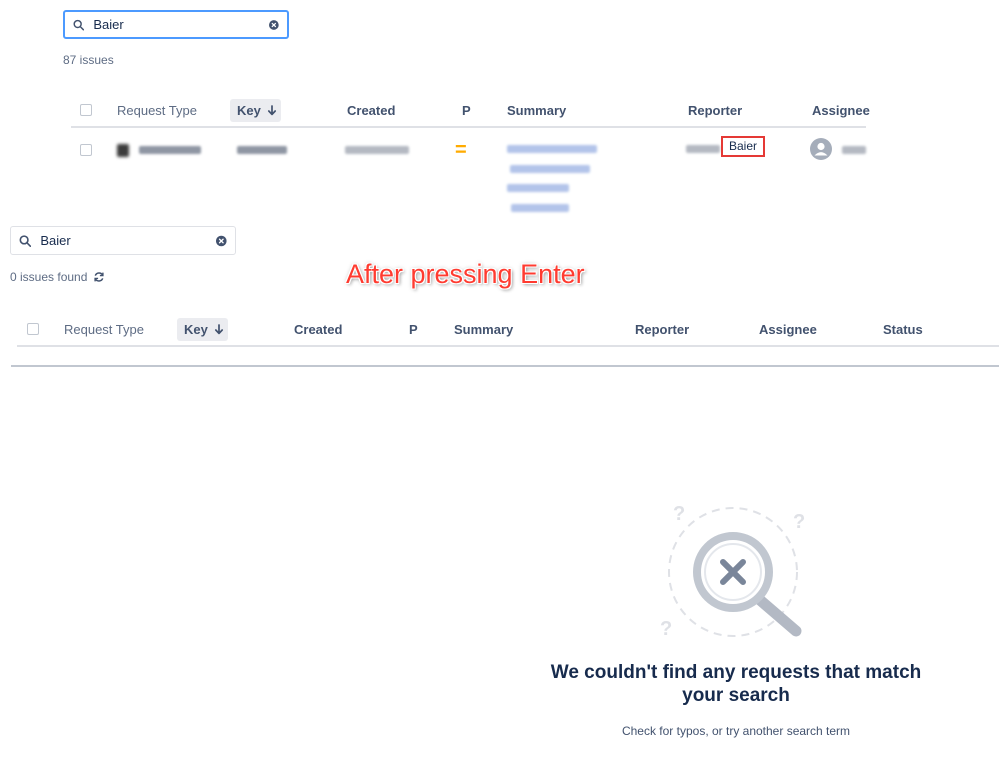 The image size is (999, 759). What do you see at coordinates (123, 150) in the screenshot?
I see `request-type-icon` at bounding box center [123, 150].